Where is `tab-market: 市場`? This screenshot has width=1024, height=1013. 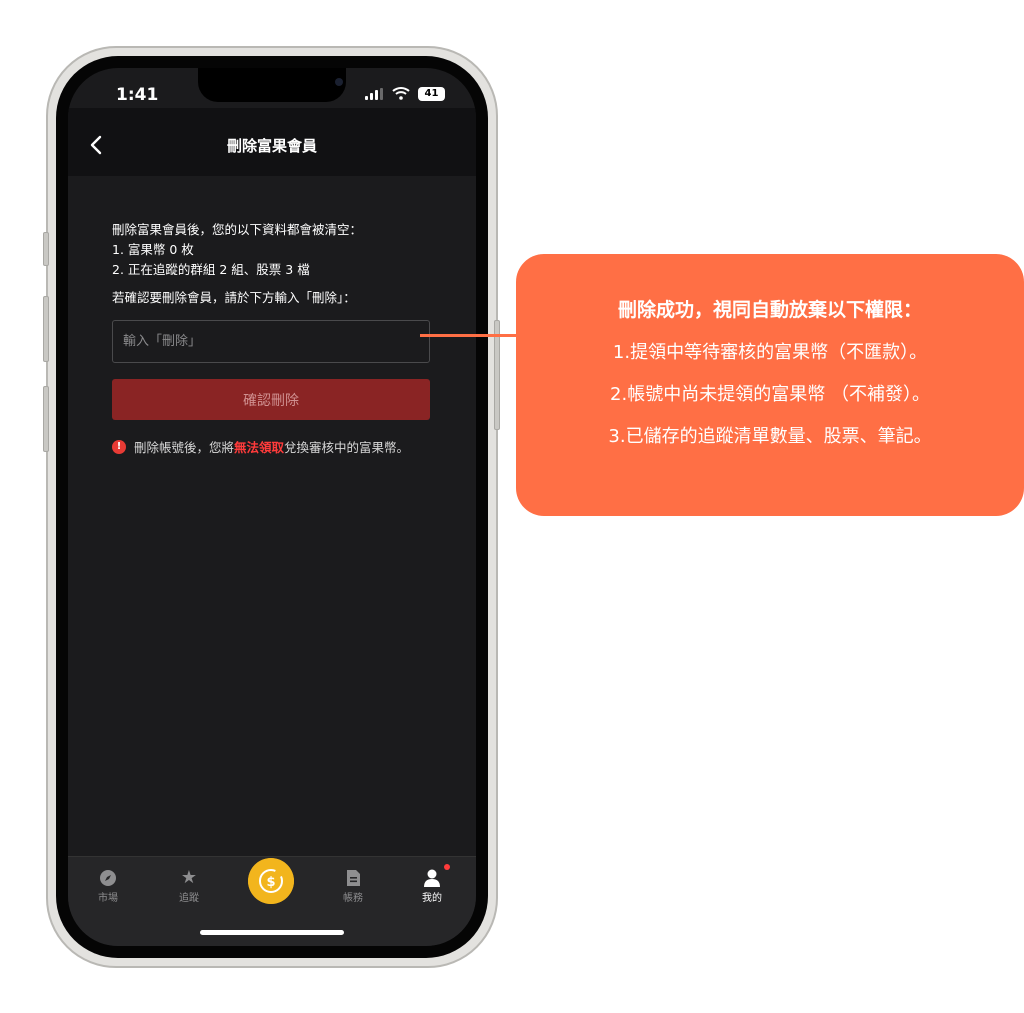 tab-market: 市場 is located at coordinates (108, 885).